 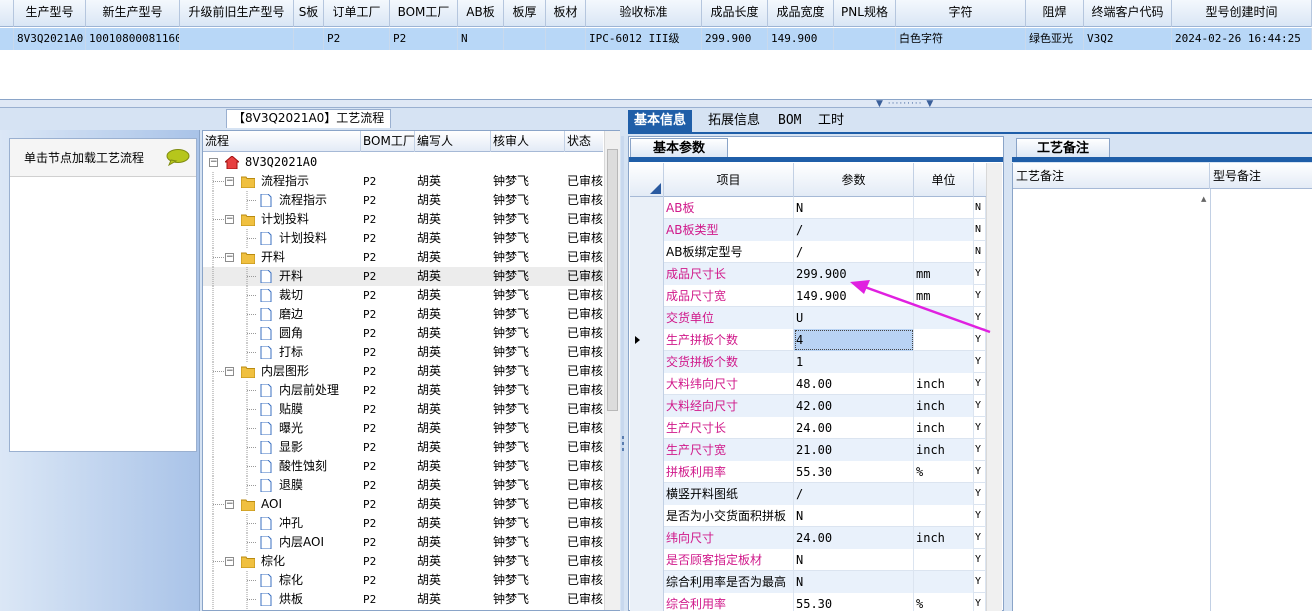 What do you see at coordinates (309, 13) in the screenshot?
I see `model-grid-col-header: S板` at bounding box center [309, 13].